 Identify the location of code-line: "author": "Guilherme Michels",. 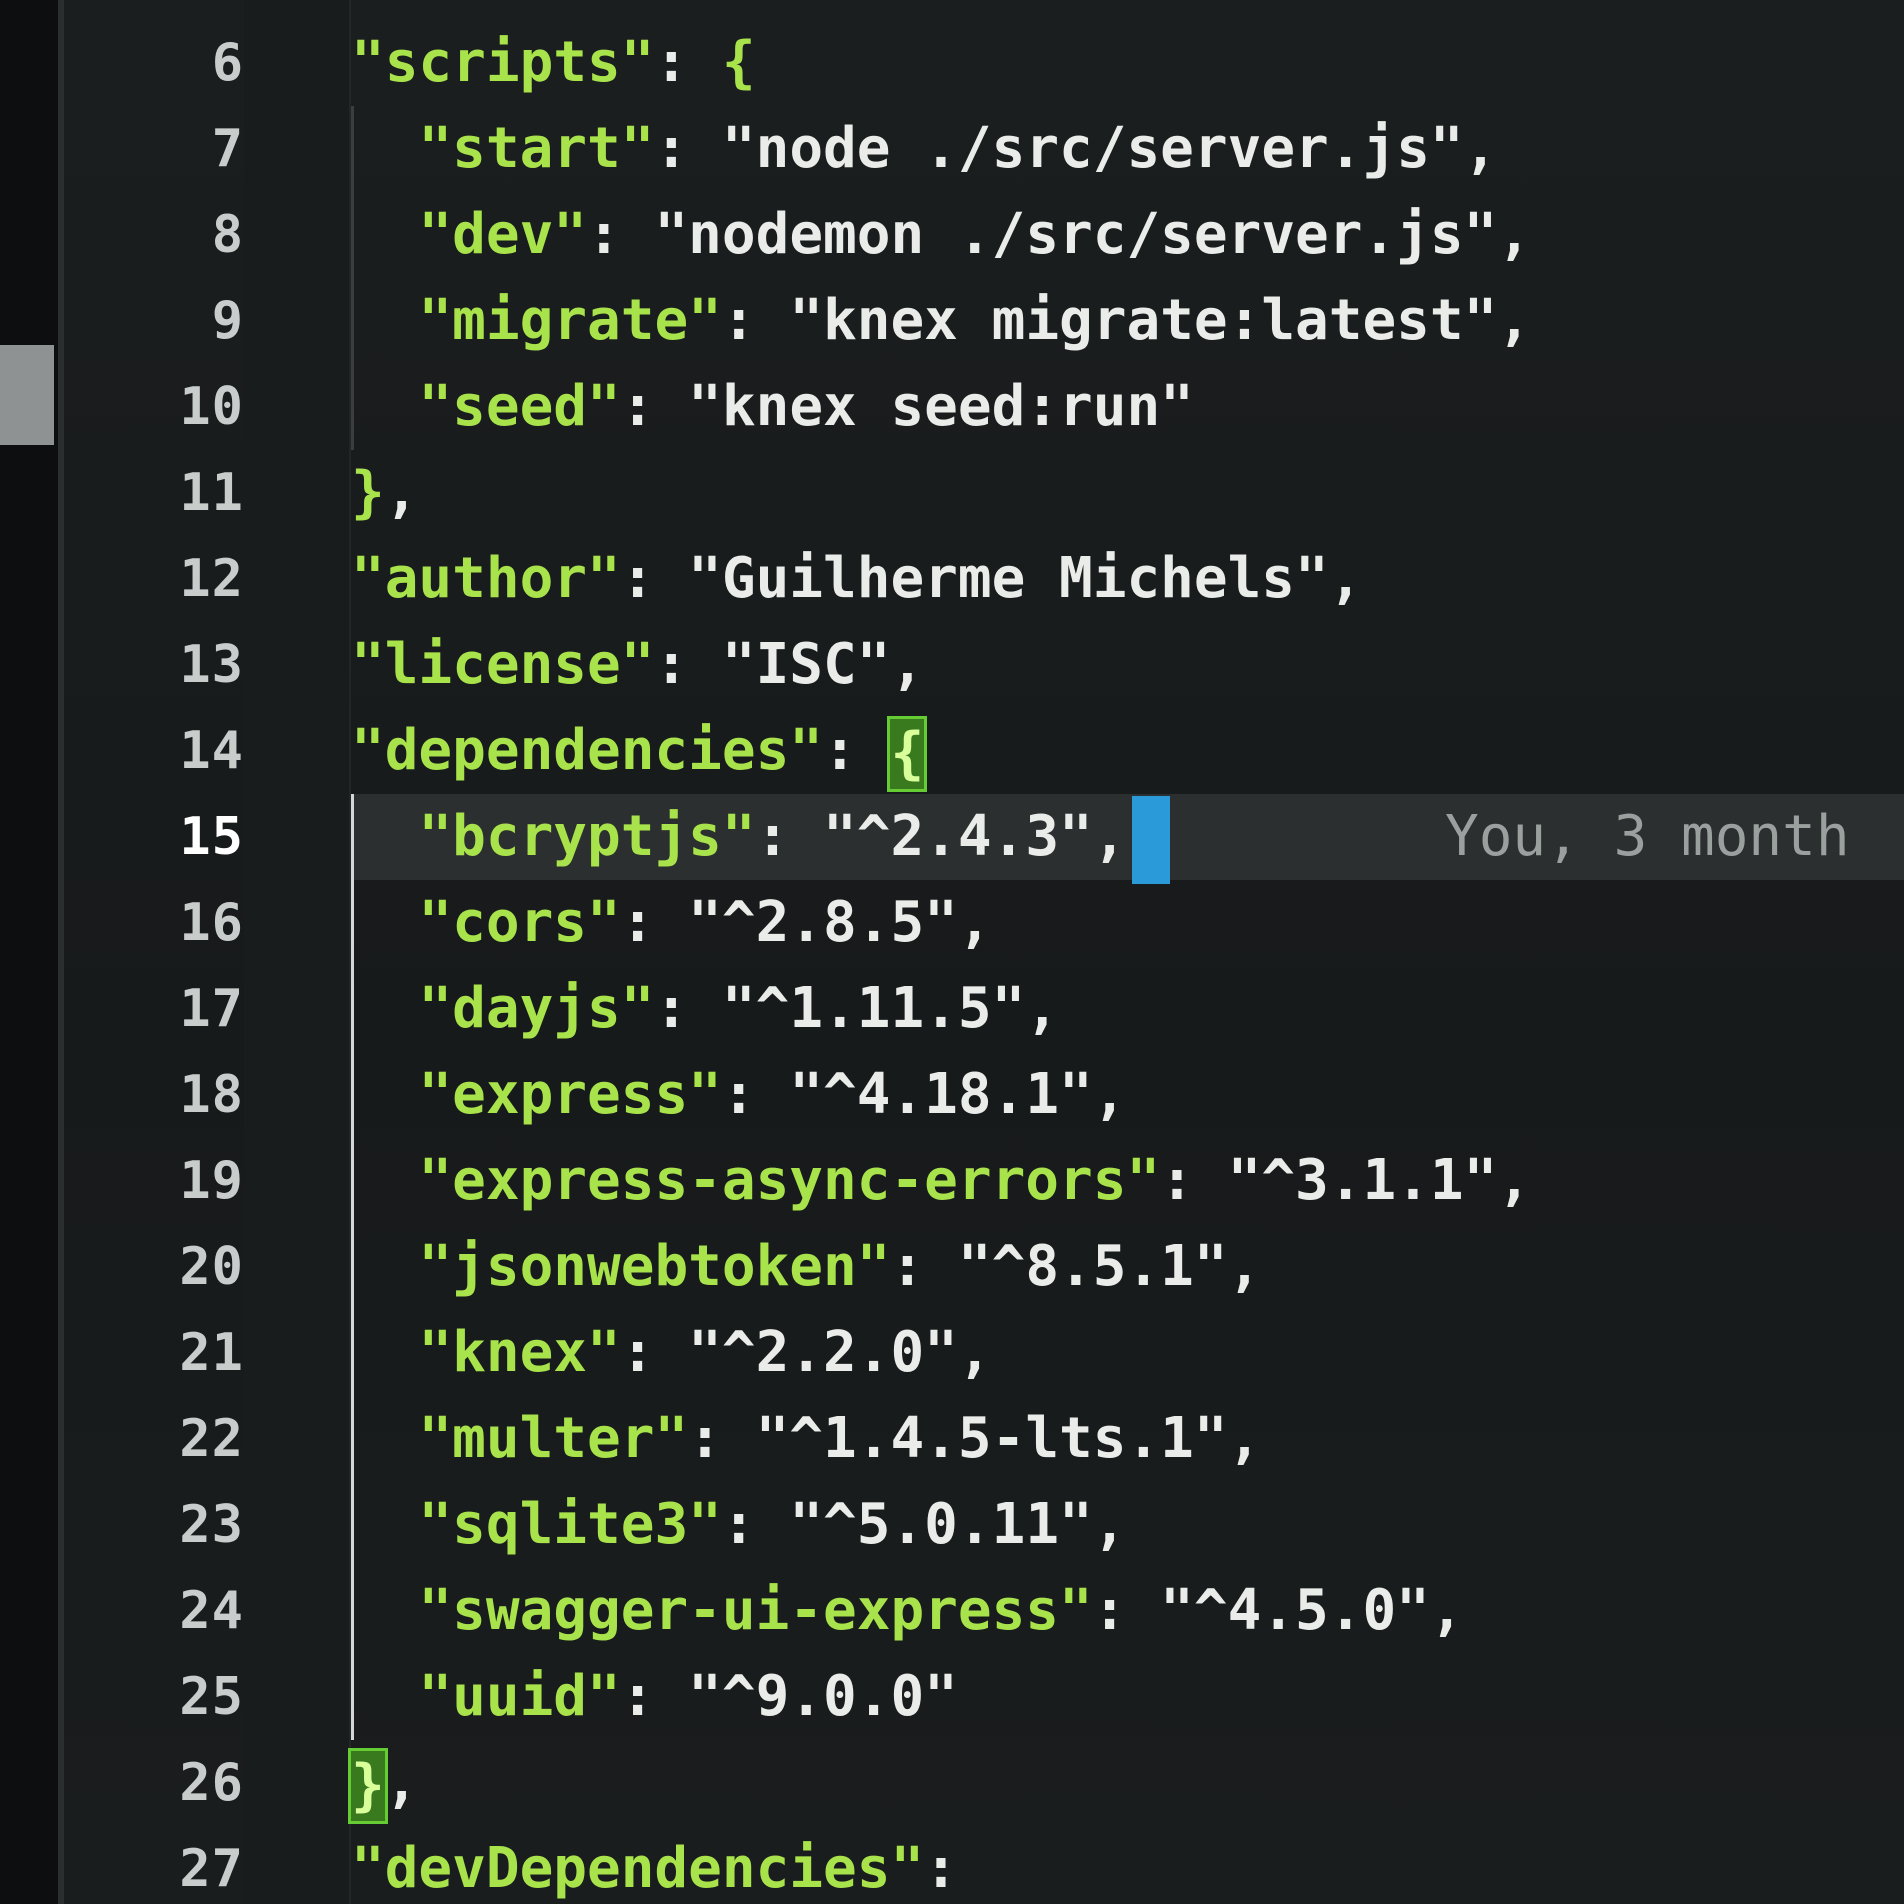
(1127, 579).